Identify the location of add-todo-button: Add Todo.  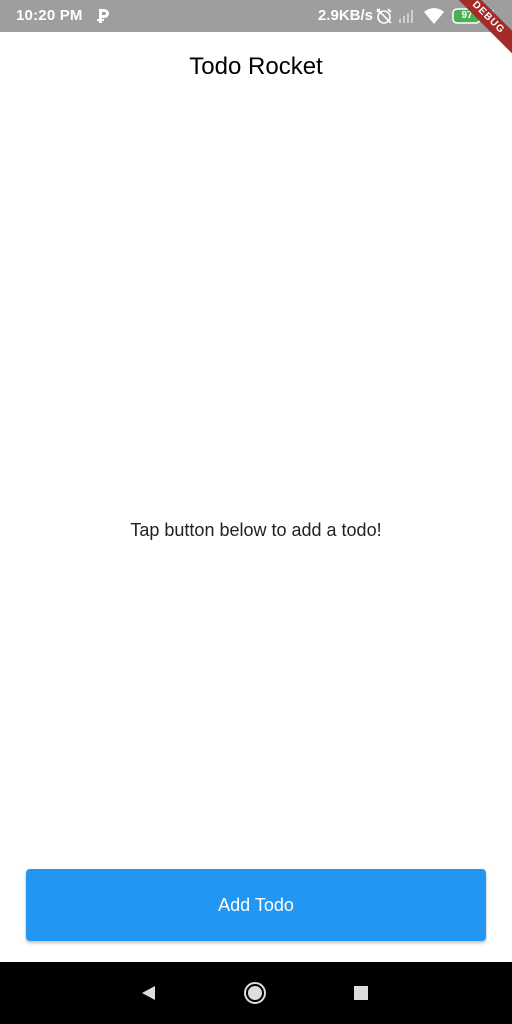
(256, 905).